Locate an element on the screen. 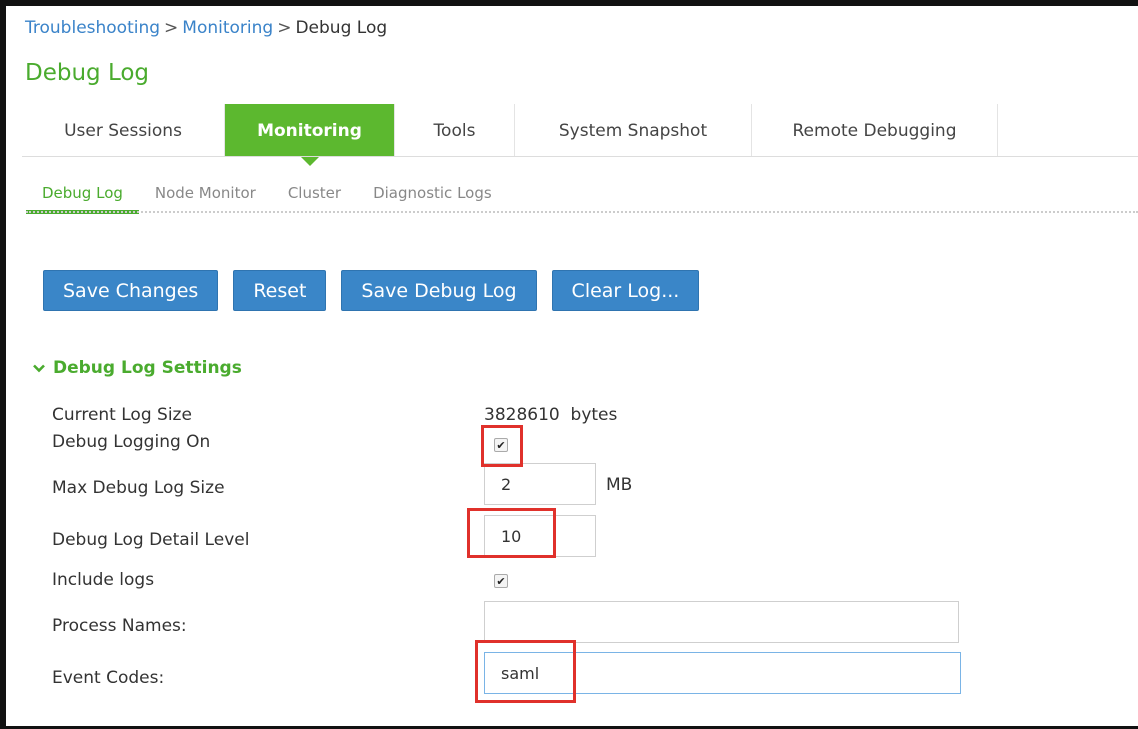 The height and width of the screenshot is (729, 1138). current-log-size-number: 3828610 is located at coordinates (522, 415).